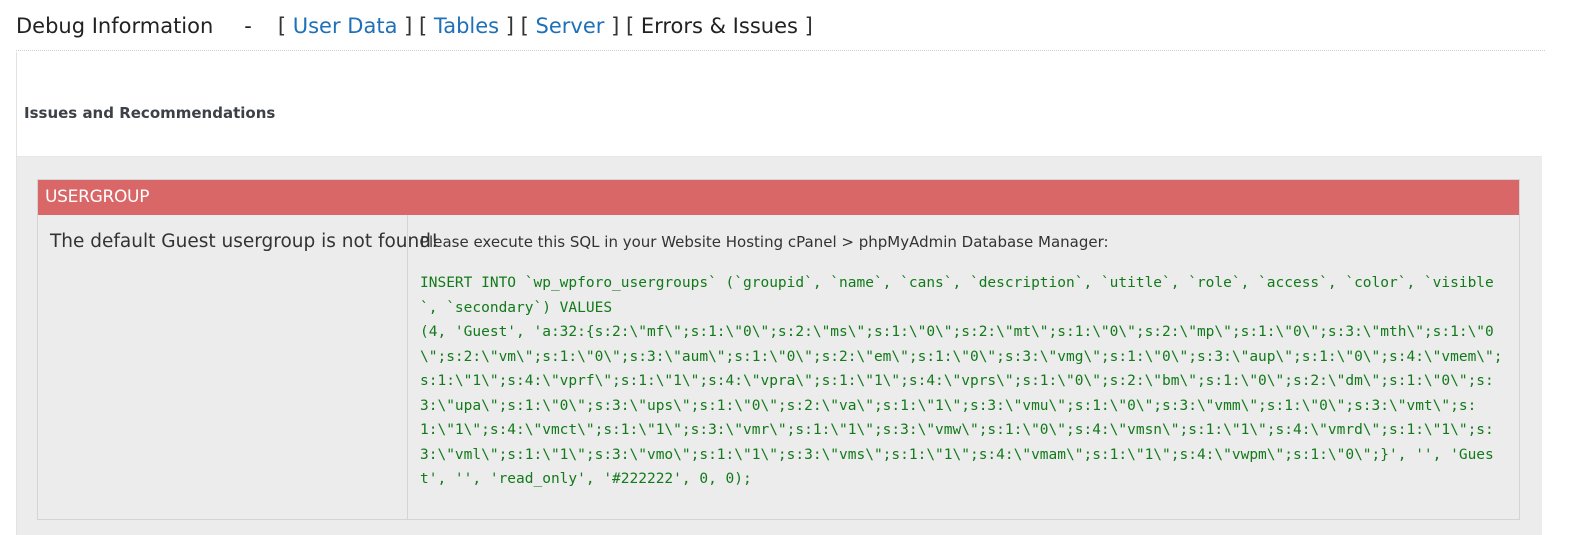  Describe the element at coordinates (570, 26) in the screenshot. I see `nav-link-server: Server` at that location.